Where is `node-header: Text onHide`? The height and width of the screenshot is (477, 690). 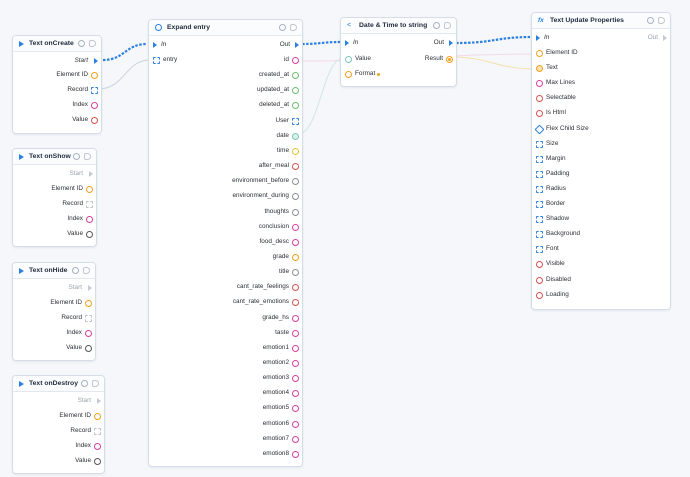
node-header: Text onHide is located at coordinates (54, 271).